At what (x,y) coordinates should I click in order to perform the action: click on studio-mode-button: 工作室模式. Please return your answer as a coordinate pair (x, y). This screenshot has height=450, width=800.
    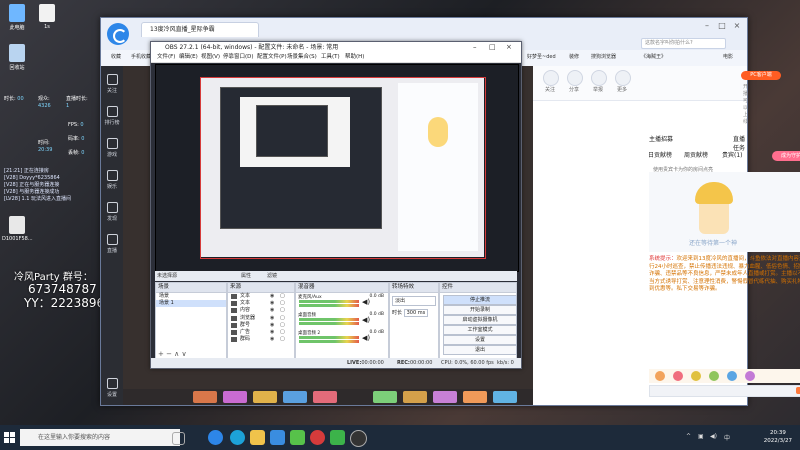
    Looking at the image, I should click on (480, 330).